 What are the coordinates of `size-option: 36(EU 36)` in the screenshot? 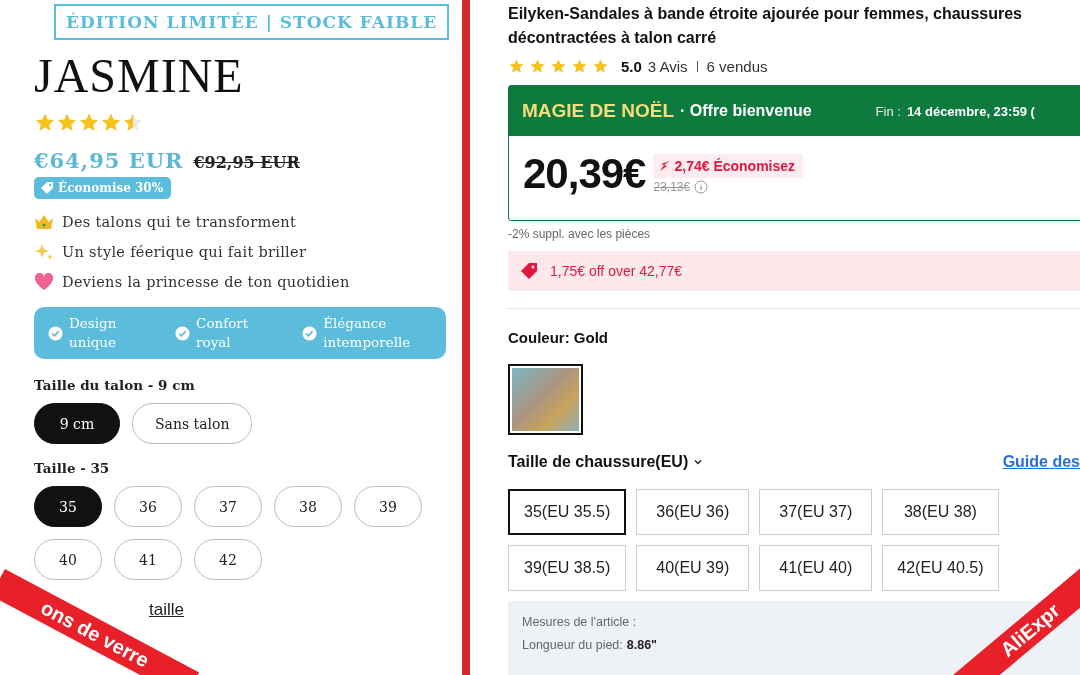 It's located at (693, 512).